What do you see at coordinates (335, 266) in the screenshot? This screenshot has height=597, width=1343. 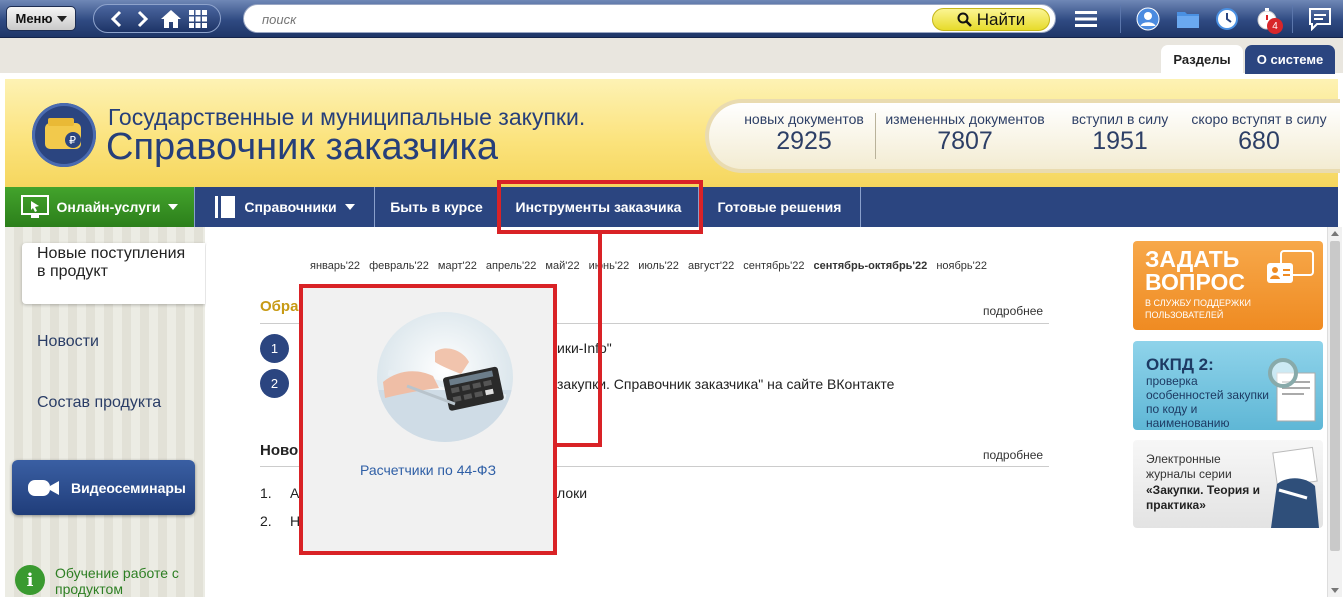 I see `month-link: январь'22` at bounding box center [335, 266].